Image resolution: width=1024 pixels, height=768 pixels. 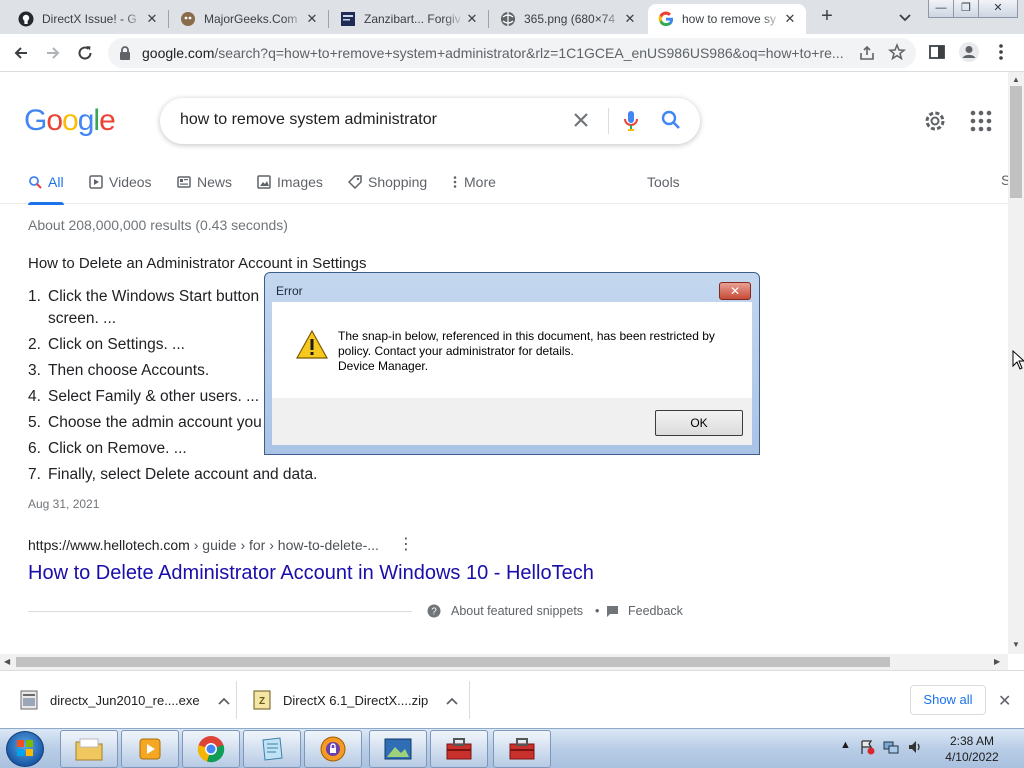 What do you see at coordinates (409, 19) in the screenshot?
I see `tab-zanzibart: Zanzibart... Forgiv ✕` at bounding box center [409, 19].